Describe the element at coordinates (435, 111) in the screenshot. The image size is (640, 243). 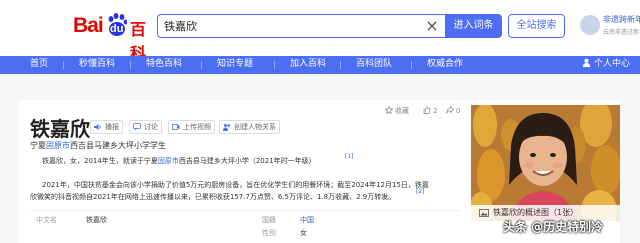
I see `like-count: 2` at that location.